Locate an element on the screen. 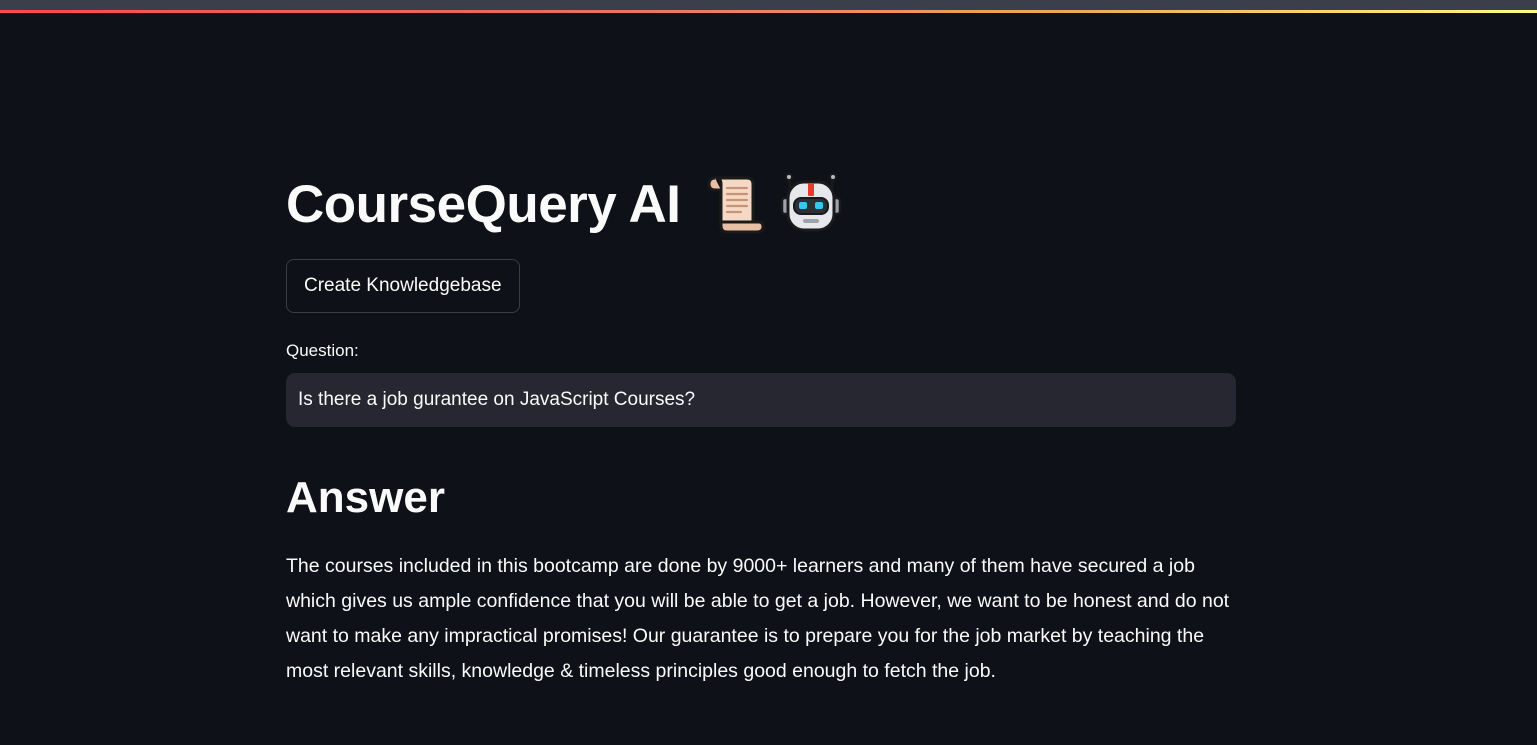 The height and width of the screenshot is (745, 1537). page-title: CourseQuery AI is located at coordinates (483, 204).